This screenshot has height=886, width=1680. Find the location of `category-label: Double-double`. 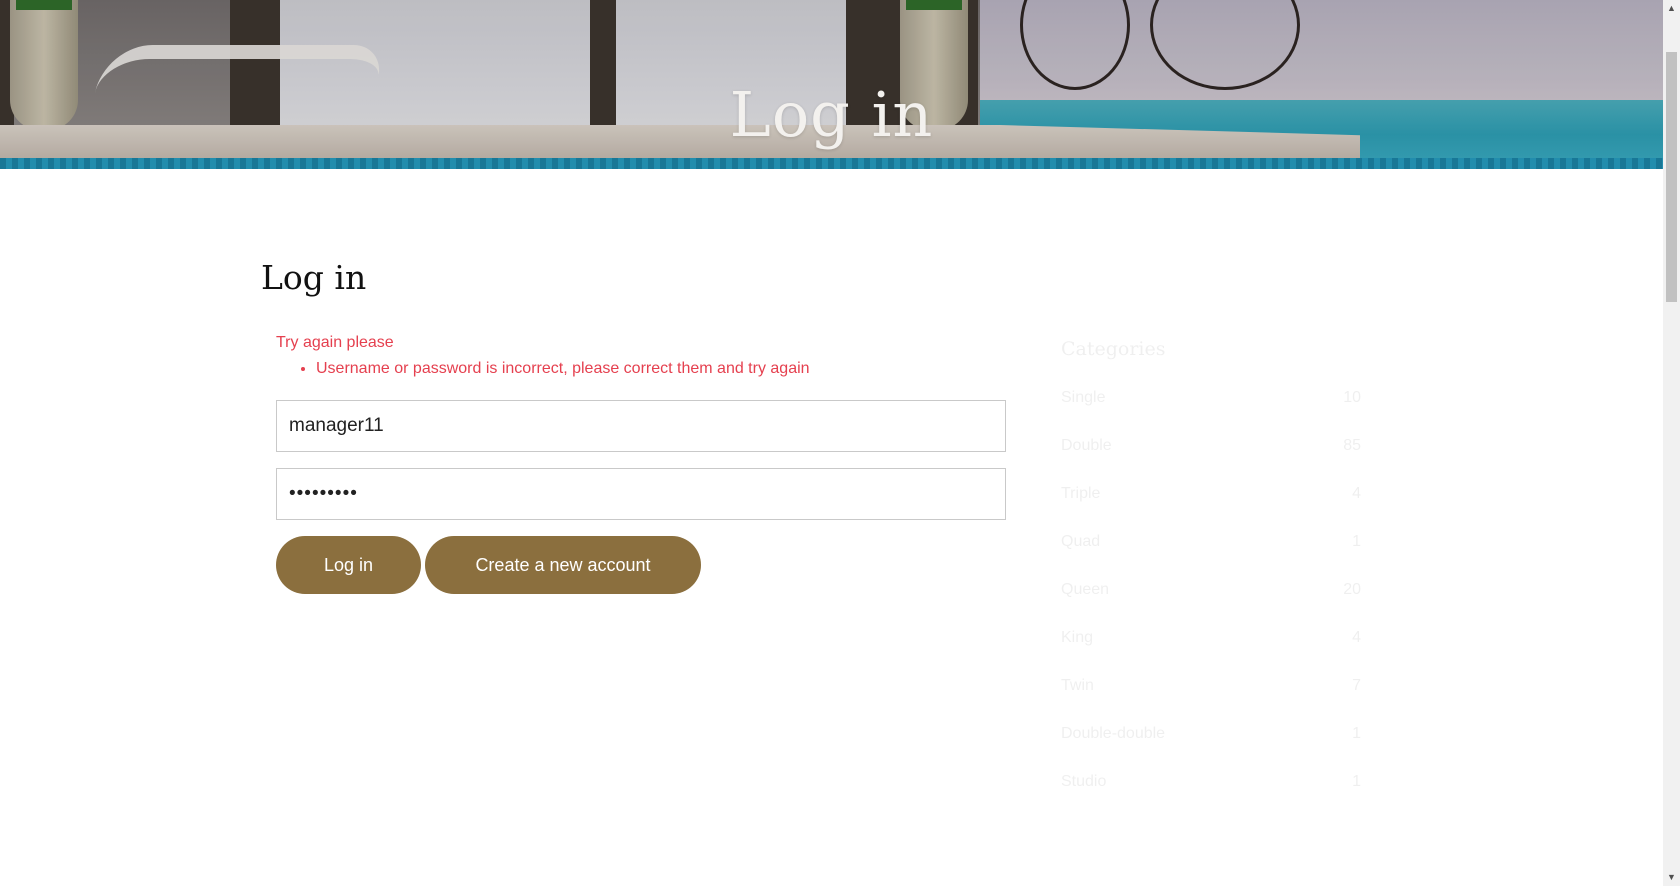

category-label: Double-double is located at coordinates (1113, 733).